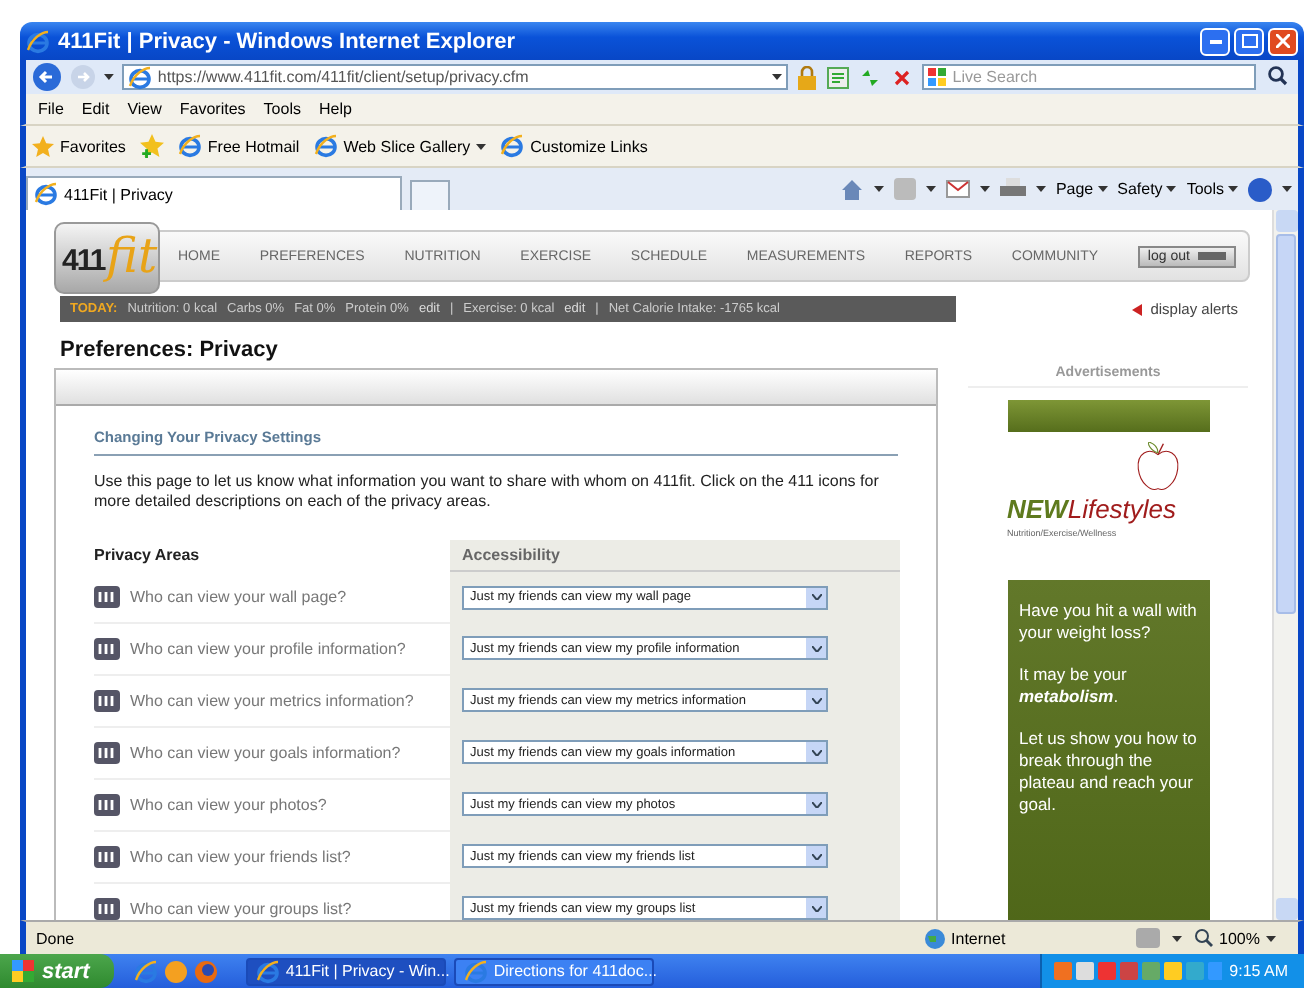  I want to click on command-menu: Tools, so click(1212, 189).